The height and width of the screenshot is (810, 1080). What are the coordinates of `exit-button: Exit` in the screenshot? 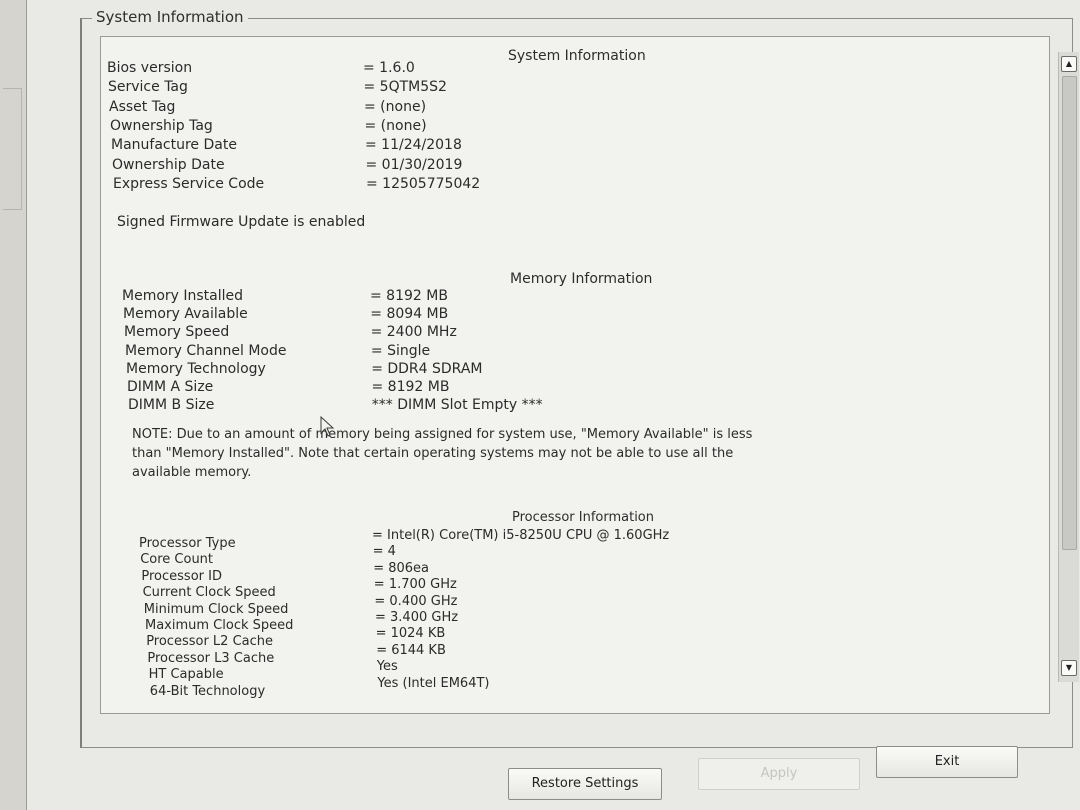 It's located at (947, 762).